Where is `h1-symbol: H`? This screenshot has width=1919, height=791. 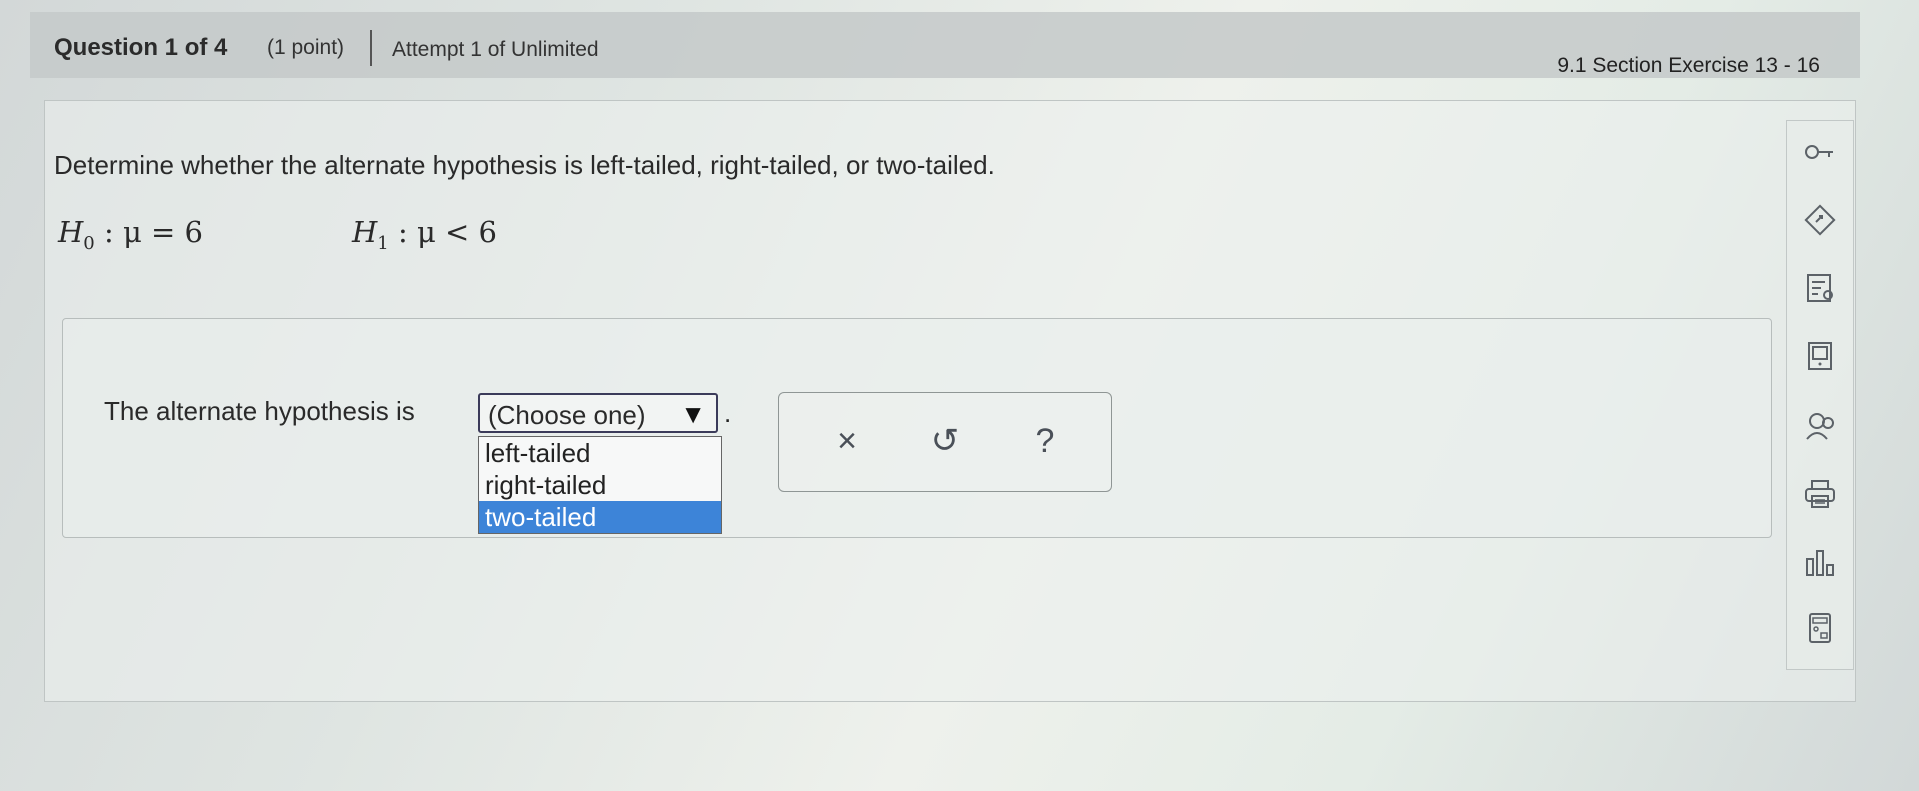 h1-symbol: H is located at coordinates (365, 232).